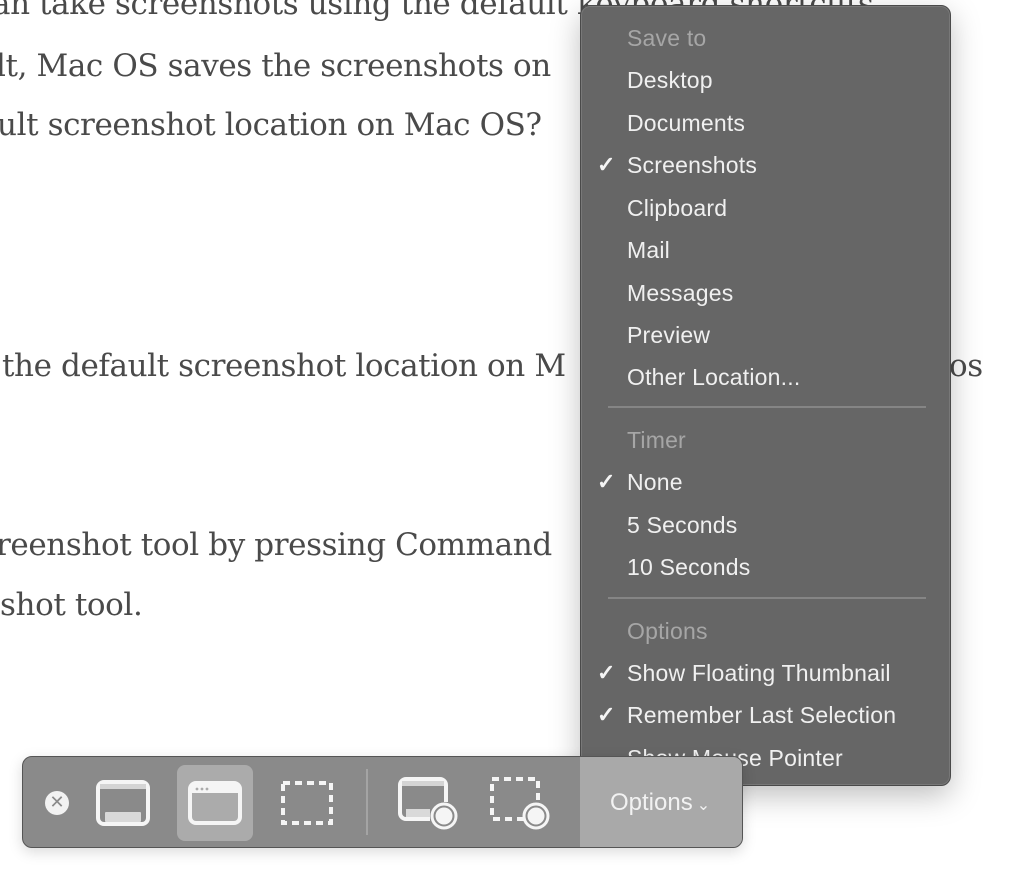 This screenshot has height=883, width=1024. I want to click on menu-item-desktop: Desktop, so click(765, 80).